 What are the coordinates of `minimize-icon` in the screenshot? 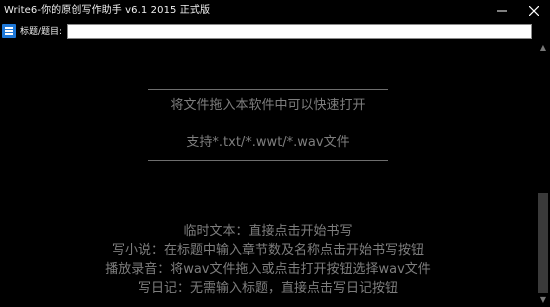 It's located at (502, 11).